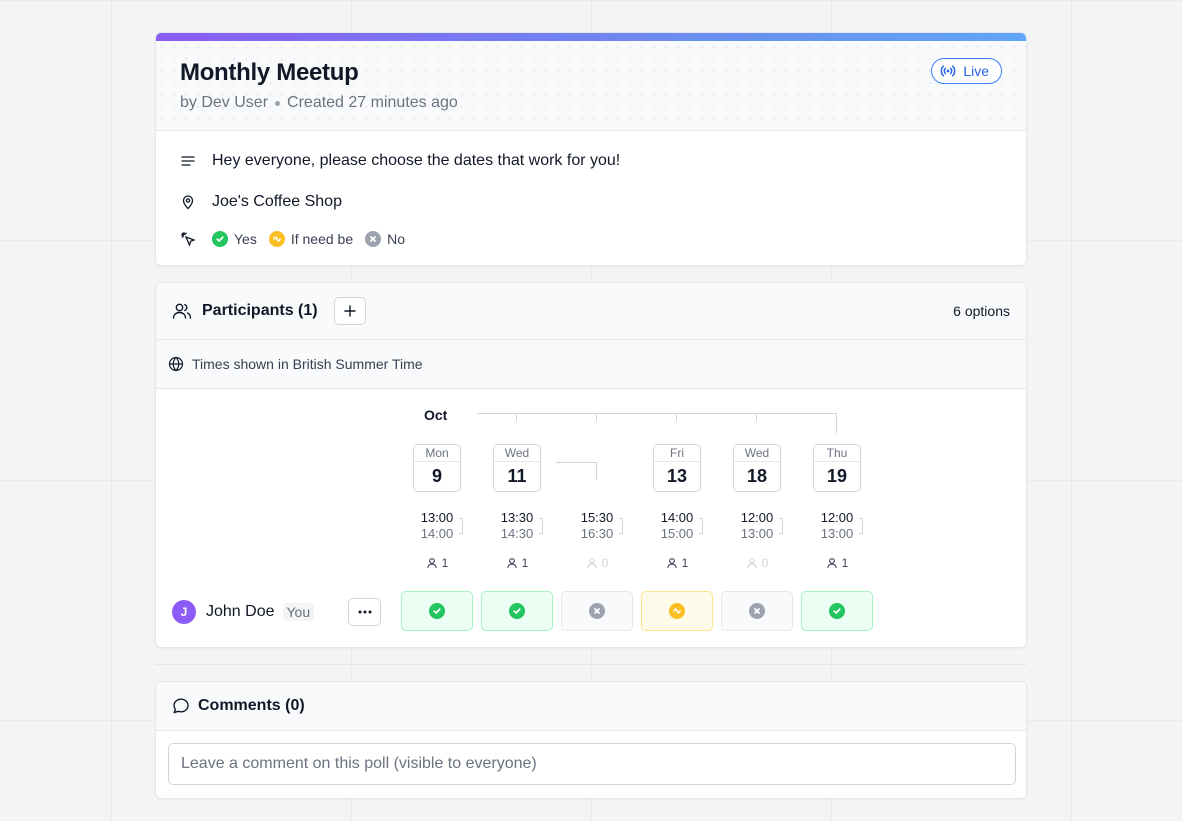 Image resolution: width=1182 pixels, height=821 pixels. I want to click on legend-maybe: If need be, so click(311, 239).